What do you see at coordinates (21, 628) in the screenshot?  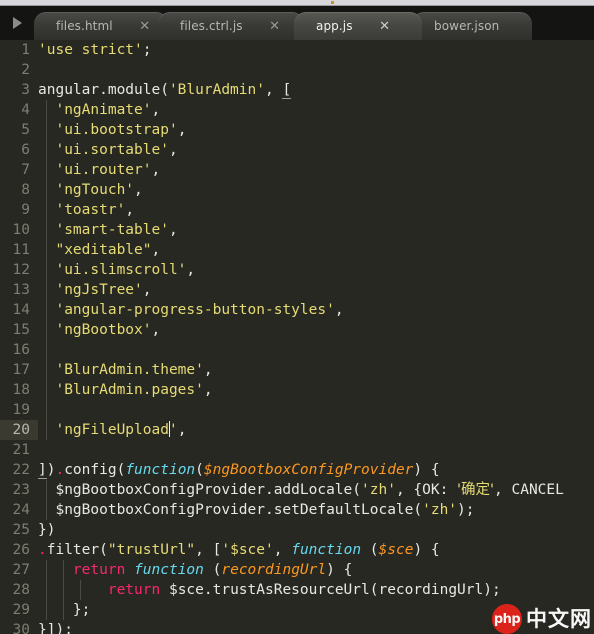 I see `line-number: 30` at bounding box center [21, 628].